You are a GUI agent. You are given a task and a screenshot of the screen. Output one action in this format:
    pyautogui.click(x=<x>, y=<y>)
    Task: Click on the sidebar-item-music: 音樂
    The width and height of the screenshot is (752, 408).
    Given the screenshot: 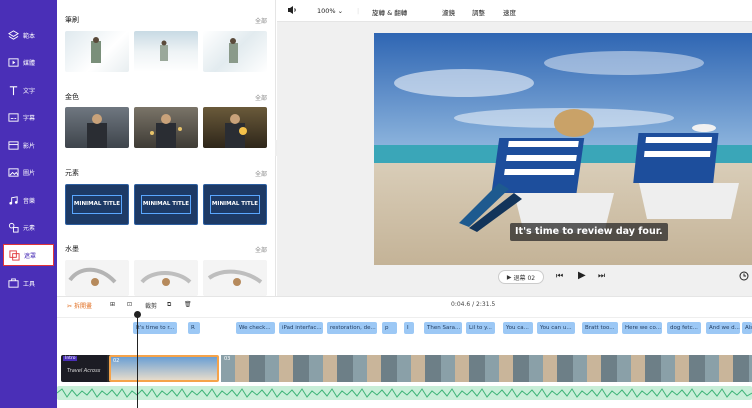 What is the action you would take?
    pyautogui.click(x=28, y=200)
    